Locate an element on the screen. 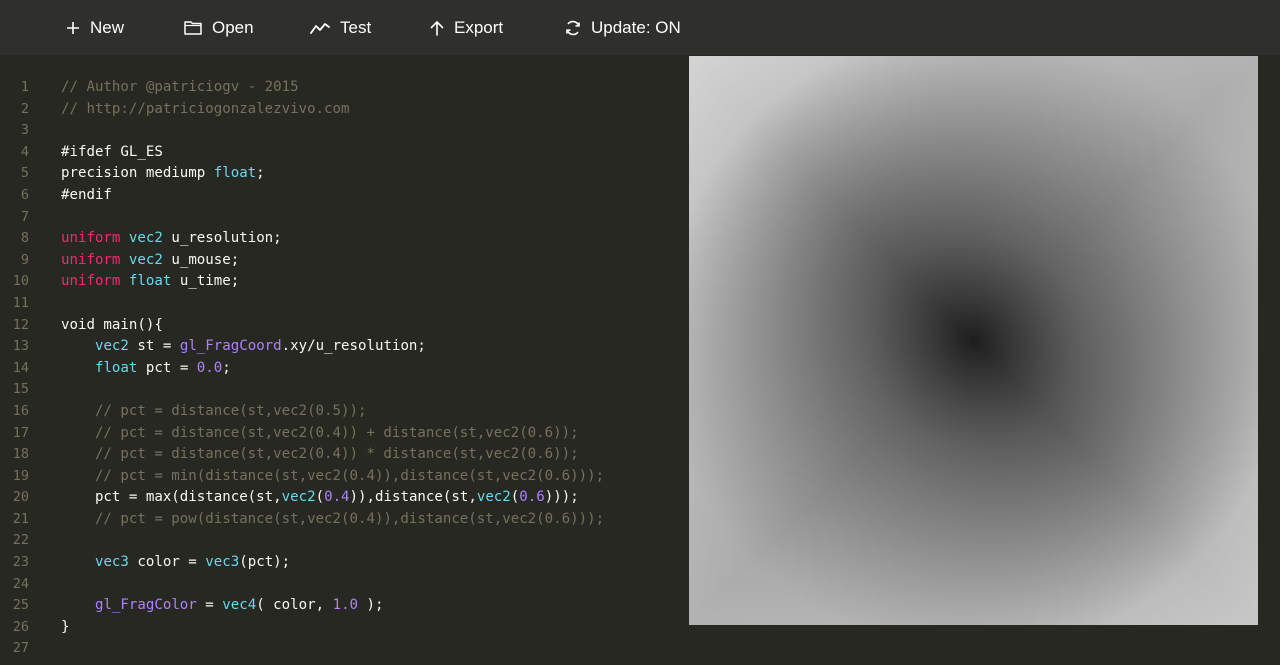 Image resolution: width=1280 pixels, height=665 pixels. line-number: 24 is located at coordinates (20, 583).